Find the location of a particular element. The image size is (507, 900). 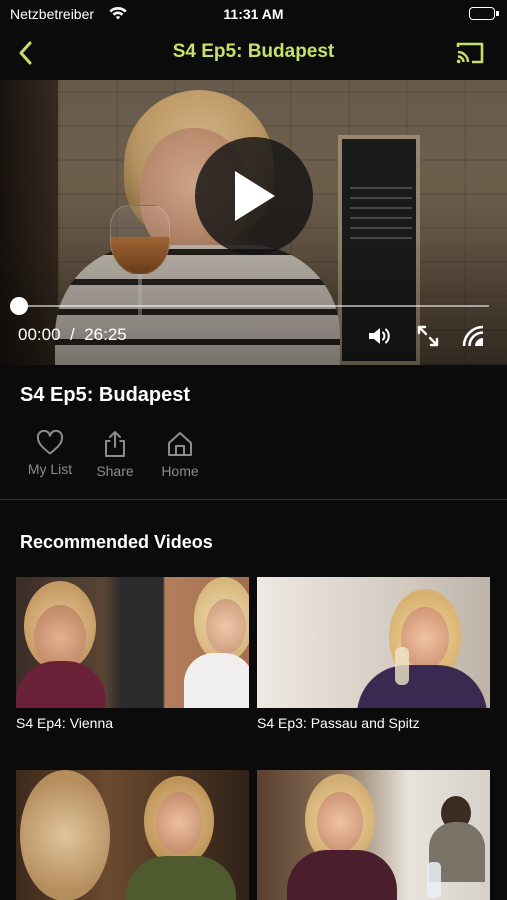

home-label: Home is located at coordinates (180, 471).